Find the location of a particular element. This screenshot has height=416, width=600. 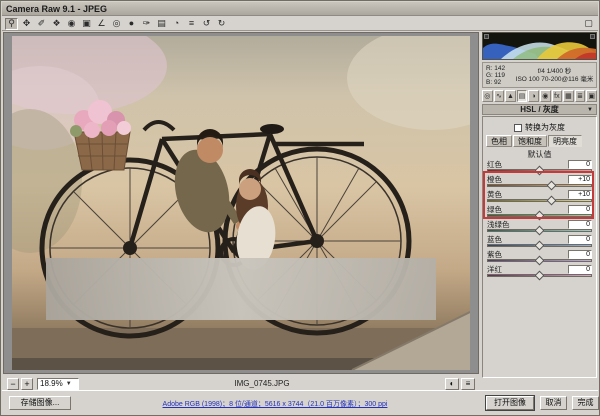

zoom-level-value: 18.9% is located at coordinates (51, 383).